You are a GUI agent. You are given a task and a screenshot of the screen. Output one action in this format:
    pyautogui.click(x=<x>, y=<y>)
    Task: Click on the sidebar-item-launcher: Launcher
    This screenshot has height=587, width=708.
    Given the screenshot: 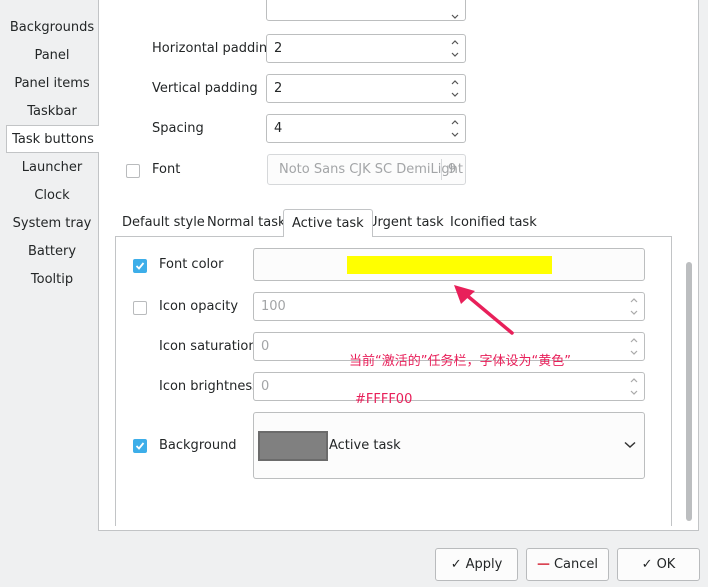 What is the action you would take?
    pyautogui.click(x=52, y=168)
    